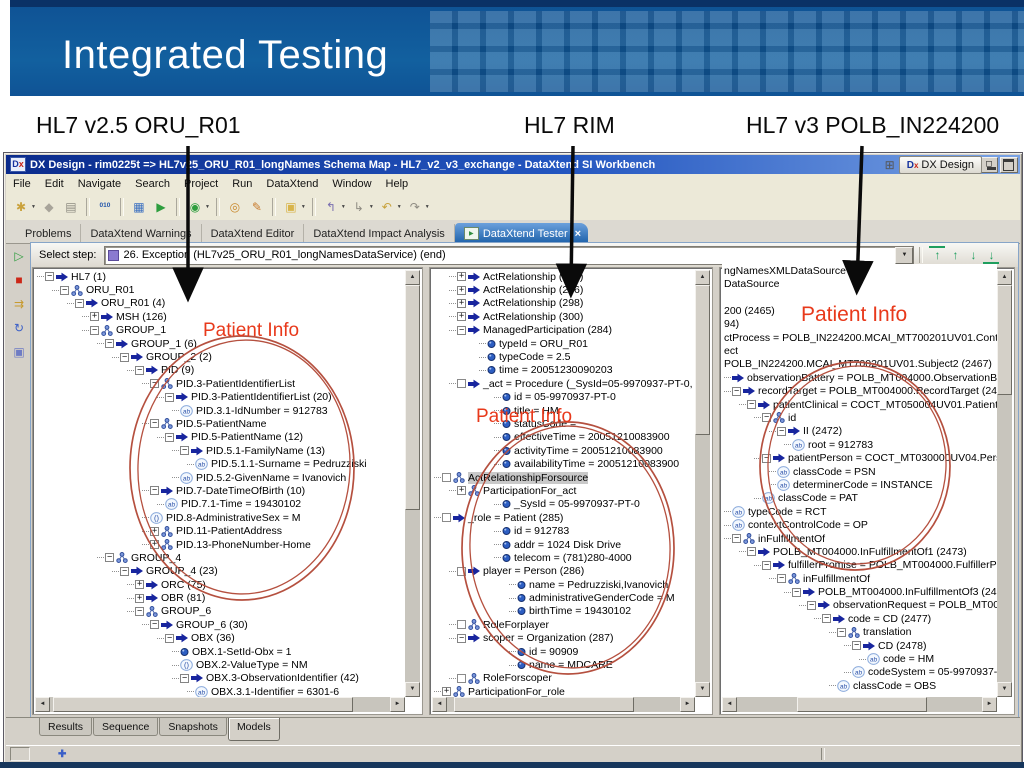 This screenshot has width=1024, height=768. What do you see at coordinates (563, 571) in the screenshot?
I see `tree-row: player = Person (286)` at bounding box center [563, 571].